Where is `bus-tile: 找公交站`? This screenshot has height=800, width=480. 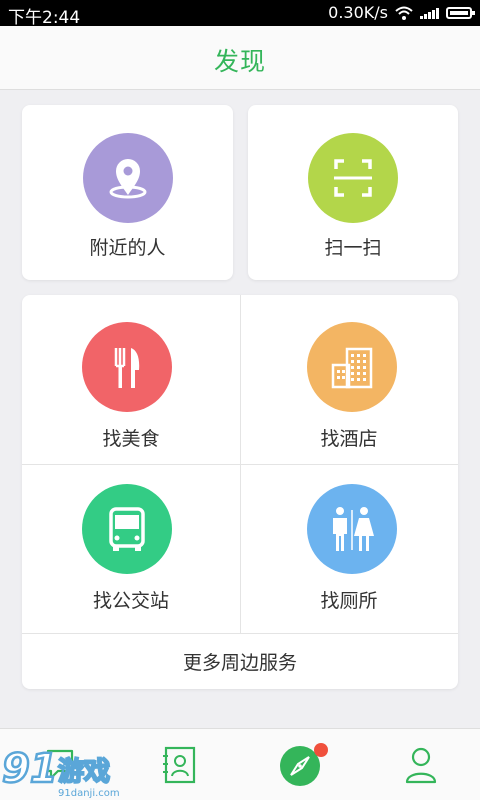
bus-tile: 找公交站 is located at coordinates (131, 548).